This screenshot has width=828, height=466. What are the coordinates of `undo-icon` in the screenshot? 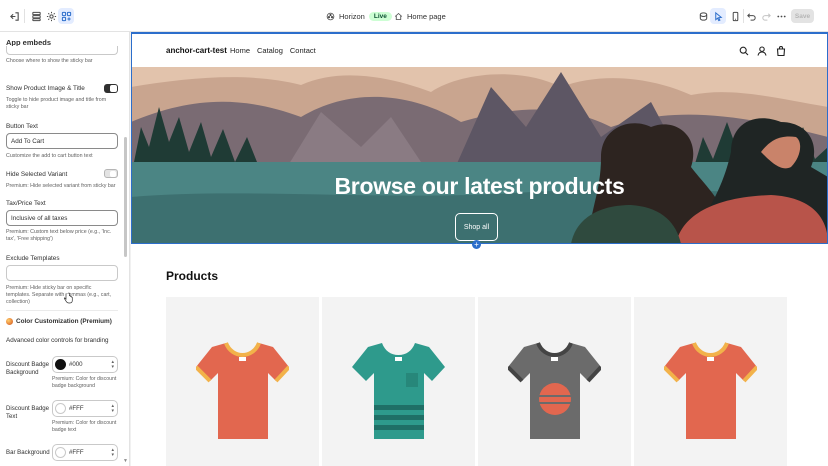 It's located at (751, 16).